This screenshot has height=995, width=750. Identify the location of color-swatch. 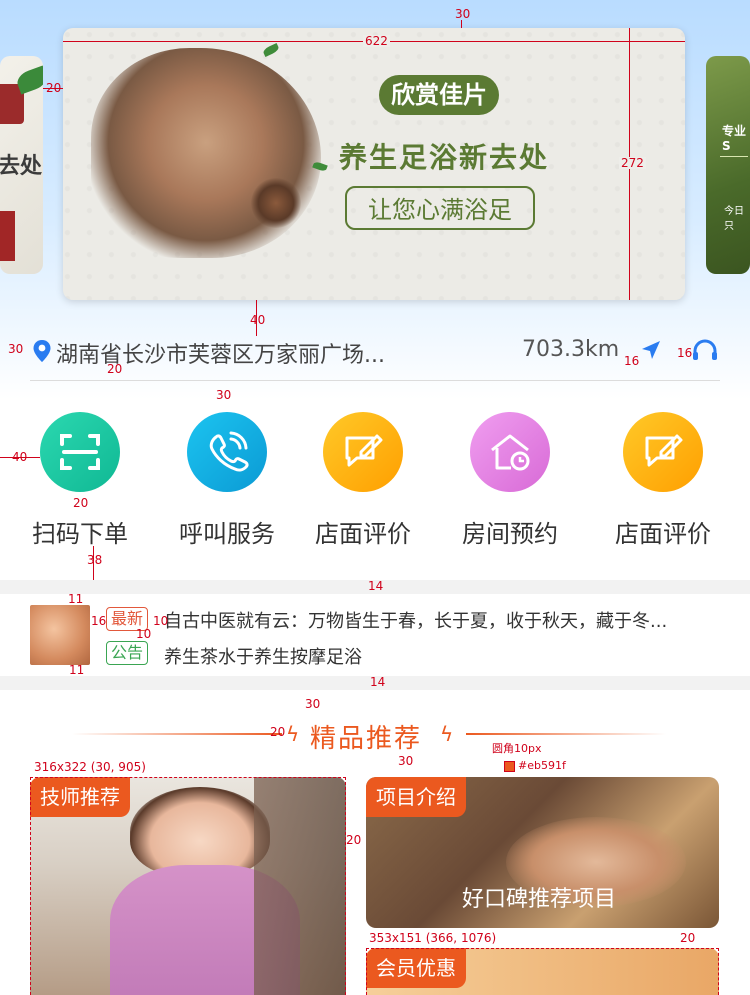
(509, 766).